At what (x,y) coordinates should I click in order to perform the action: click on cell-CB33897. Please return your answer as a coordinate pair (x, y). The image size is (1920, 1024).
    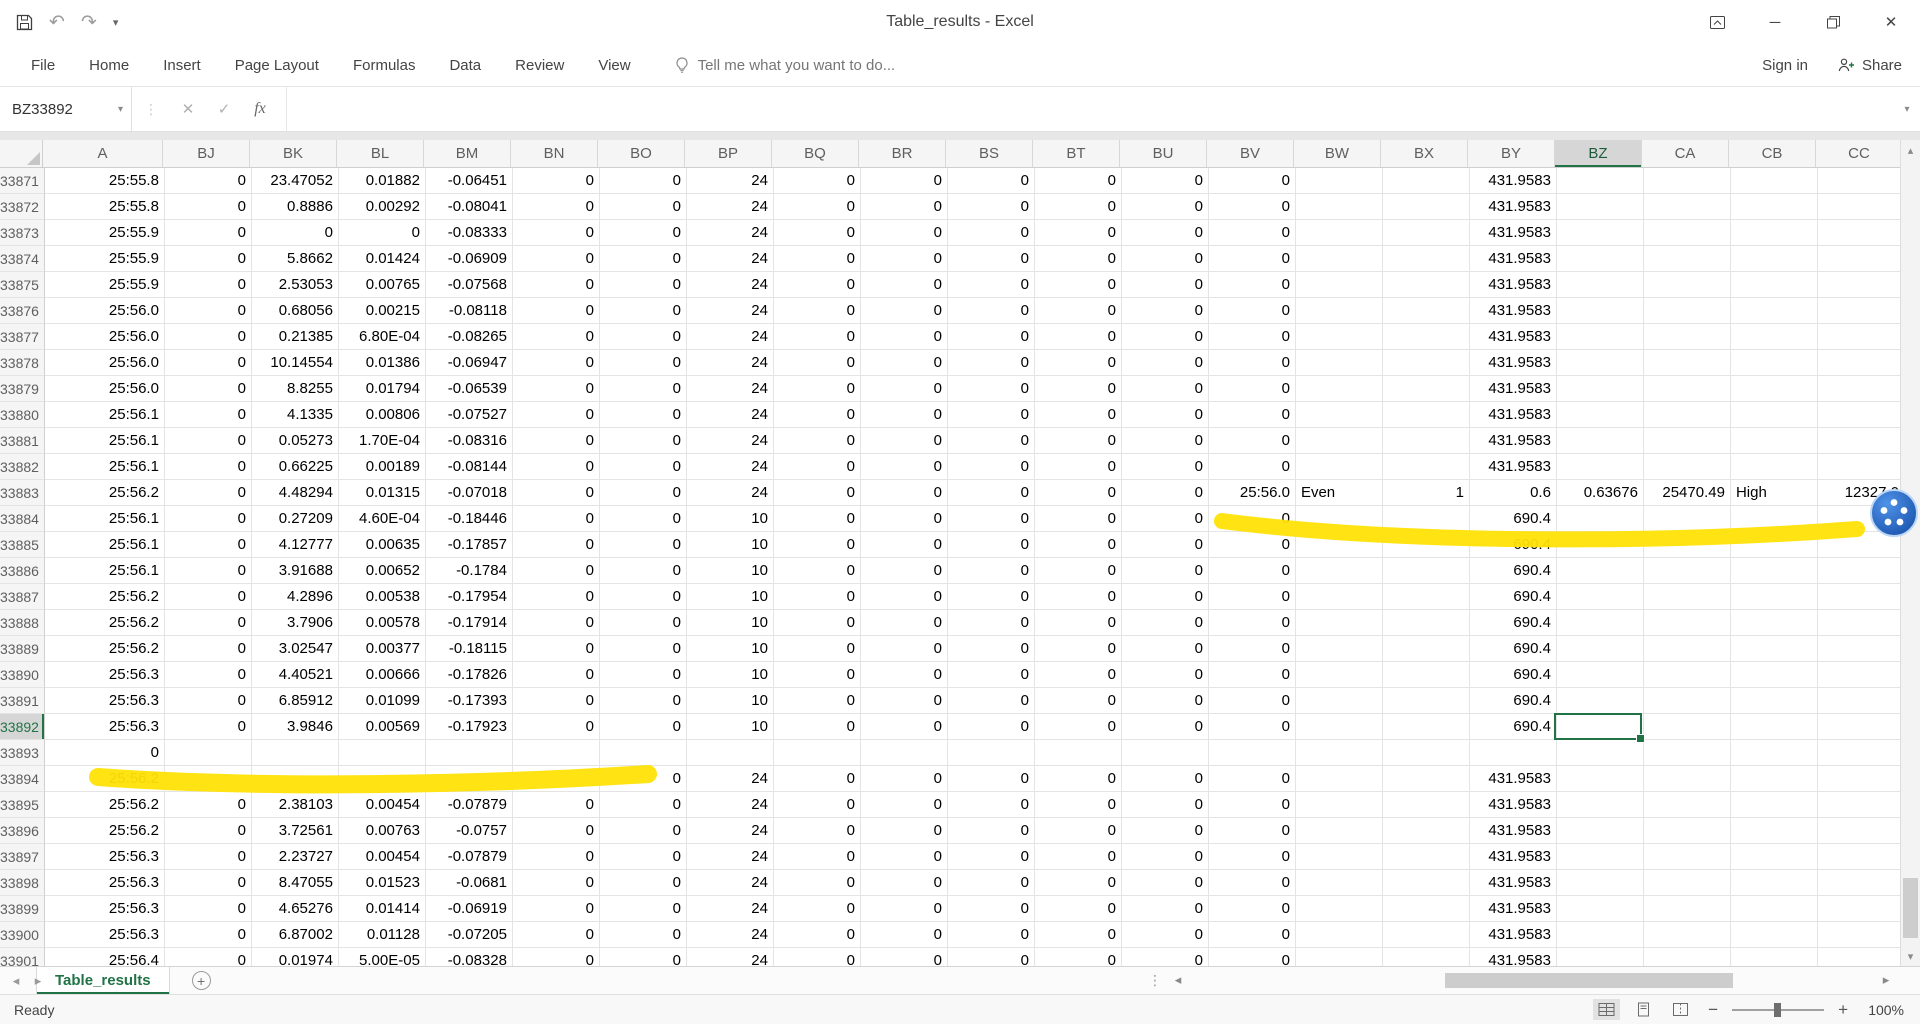
    Looking at the image, I should click on (1774, 857).